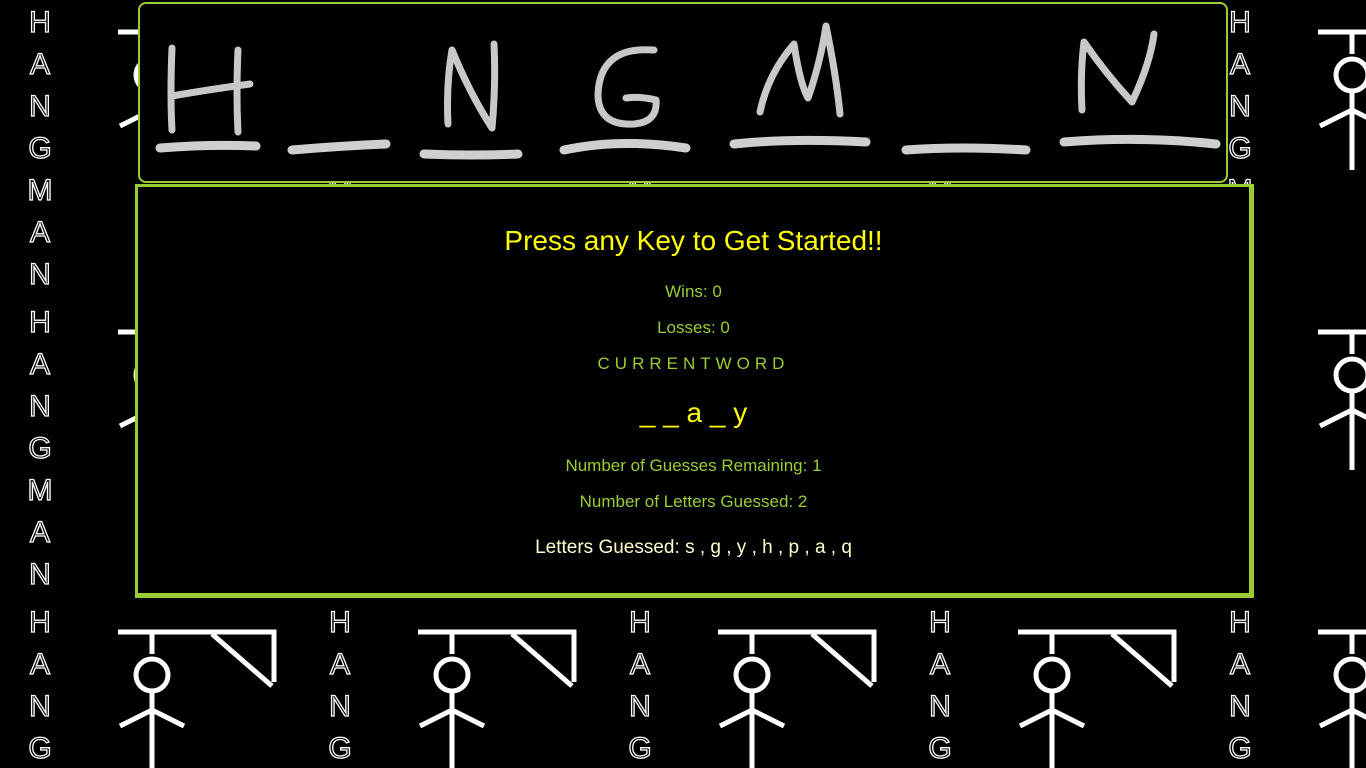 Image resolution: width=1366 pixels, height=768 pixels. Describe the element at coordinates (686, 327) in the screenshot. I see `losses-label: Losses:` at that location.